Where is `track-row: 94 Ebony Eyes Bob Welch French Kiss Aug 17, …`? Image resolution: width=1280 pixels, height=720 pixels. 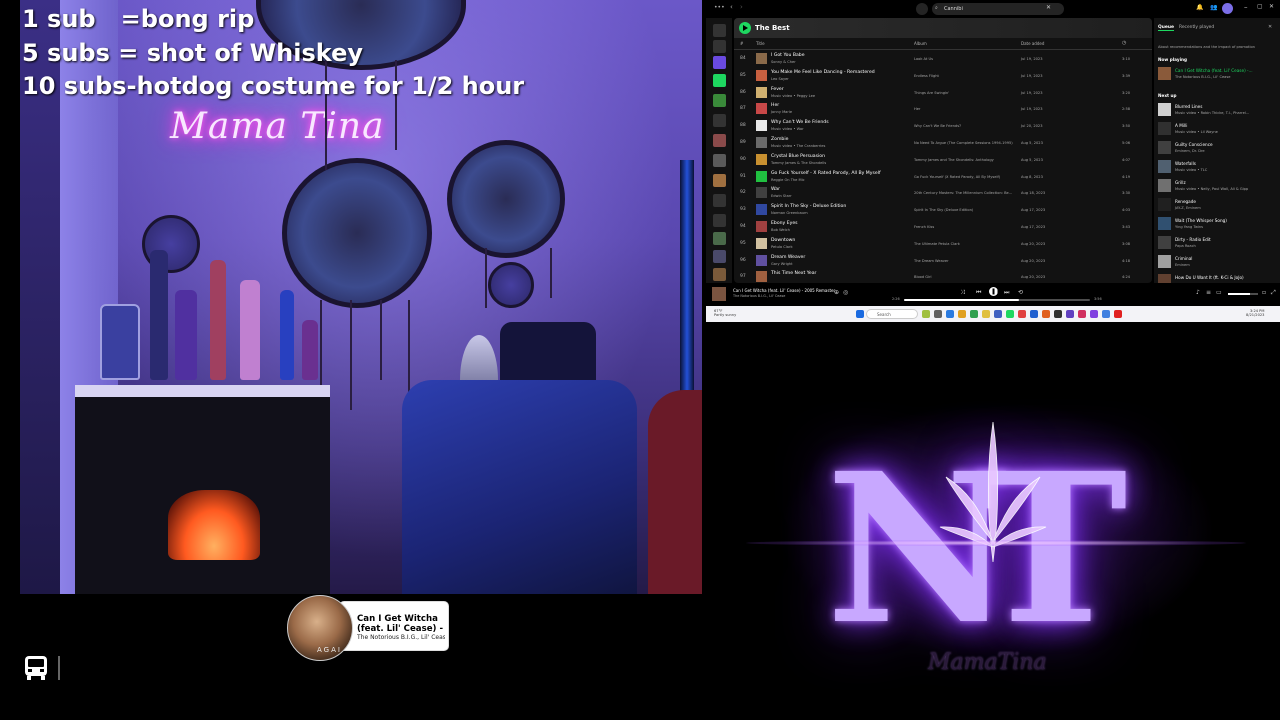
track-row: 94 Ebony Eyes Bob Welch French Kiss Aug 17, … is located at coordinates (943, 227).